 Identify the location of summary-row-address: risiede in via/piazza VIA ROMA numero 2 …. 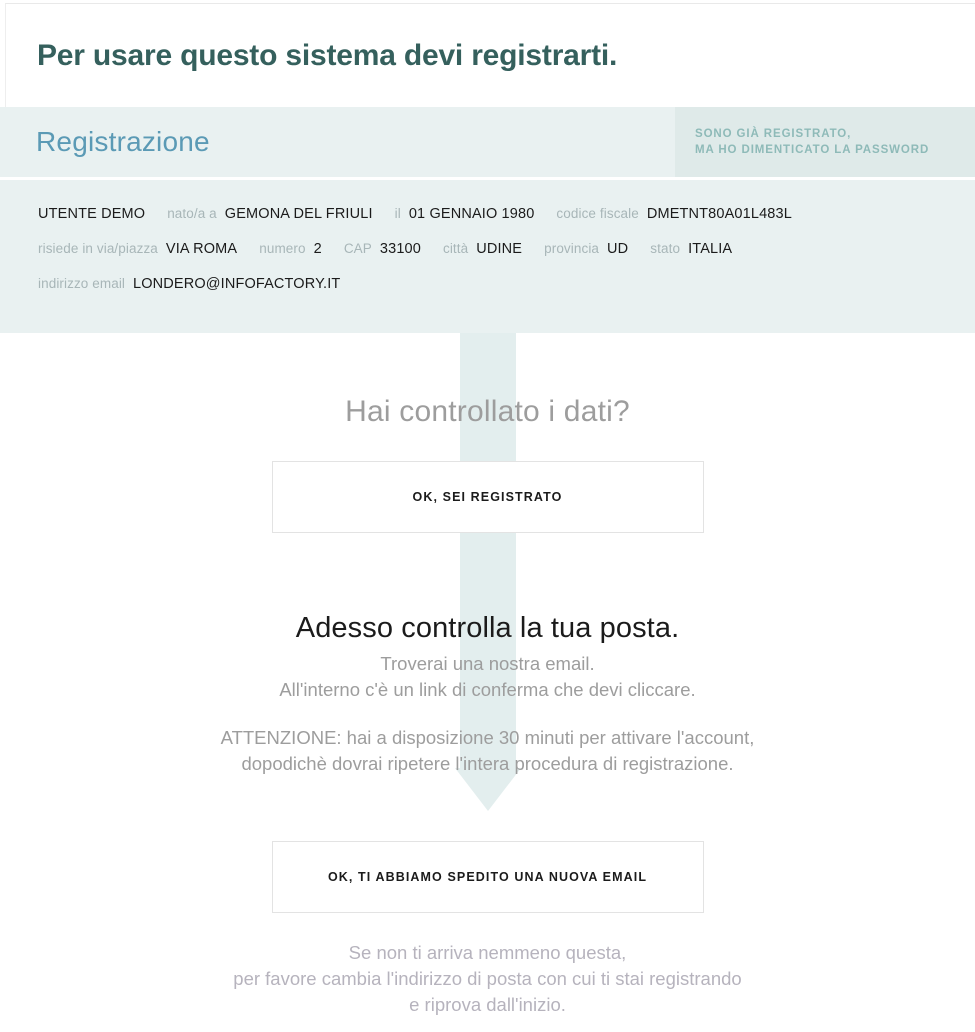
(506, 249).